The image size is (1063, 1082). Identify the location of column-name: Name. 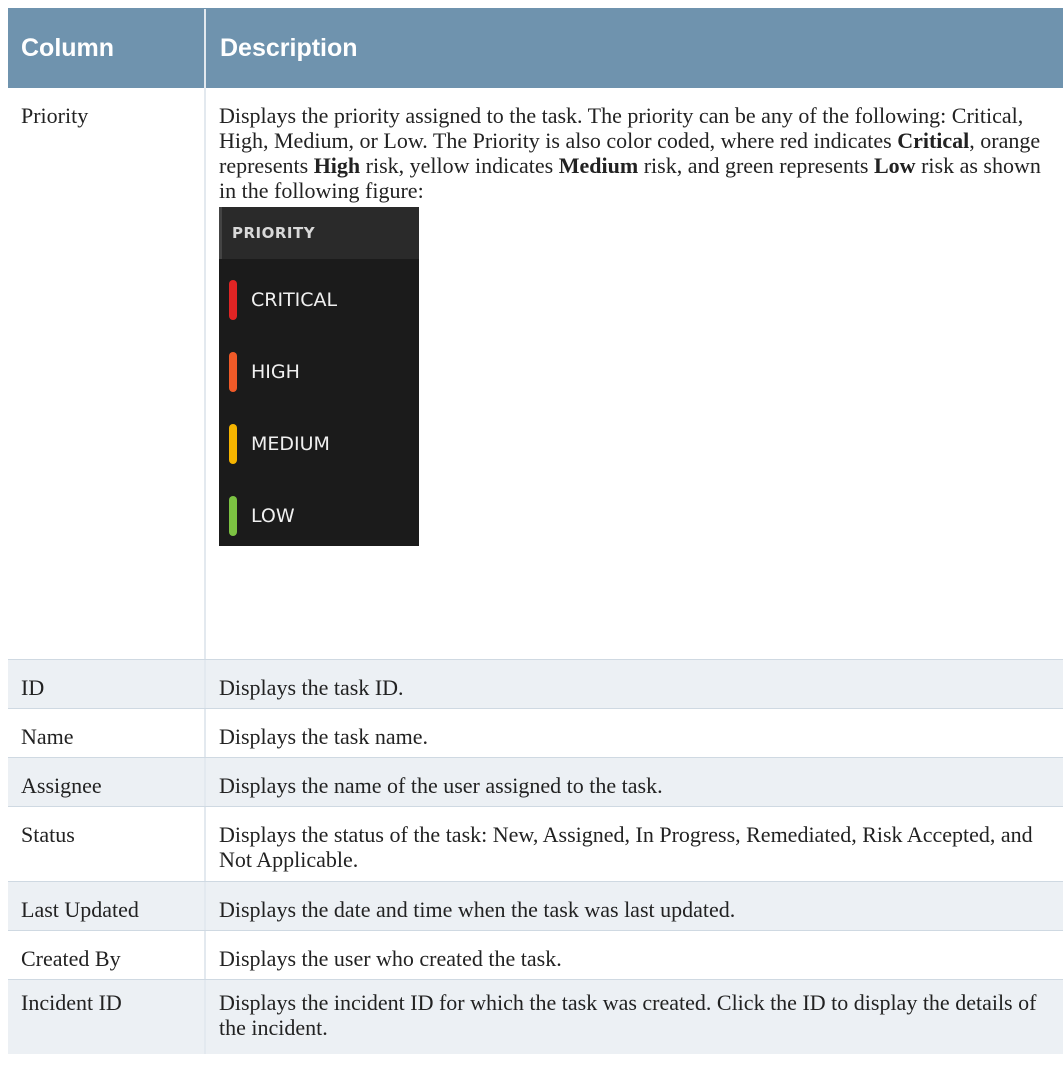
(107, 733).